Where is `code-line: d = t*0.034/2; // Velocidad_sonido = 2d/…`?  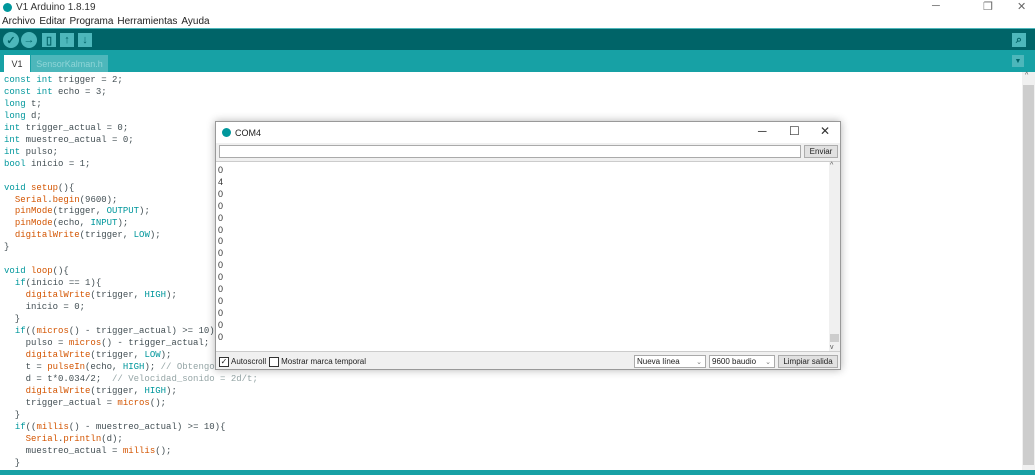
code-line: d = t*0.034/2; // Velocidad_sonido = 2d/… is located at coordinates (131, 380).